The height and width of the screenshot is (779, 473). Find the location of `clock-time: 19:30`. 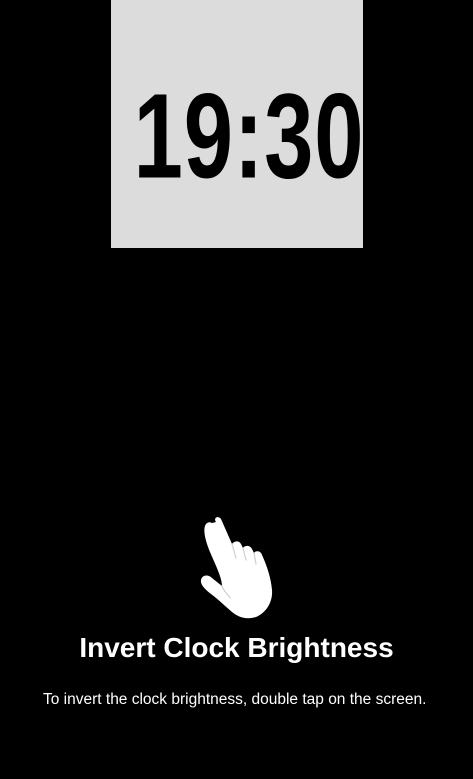

clock-time: 19:30 is located at coordinates (249, 135).